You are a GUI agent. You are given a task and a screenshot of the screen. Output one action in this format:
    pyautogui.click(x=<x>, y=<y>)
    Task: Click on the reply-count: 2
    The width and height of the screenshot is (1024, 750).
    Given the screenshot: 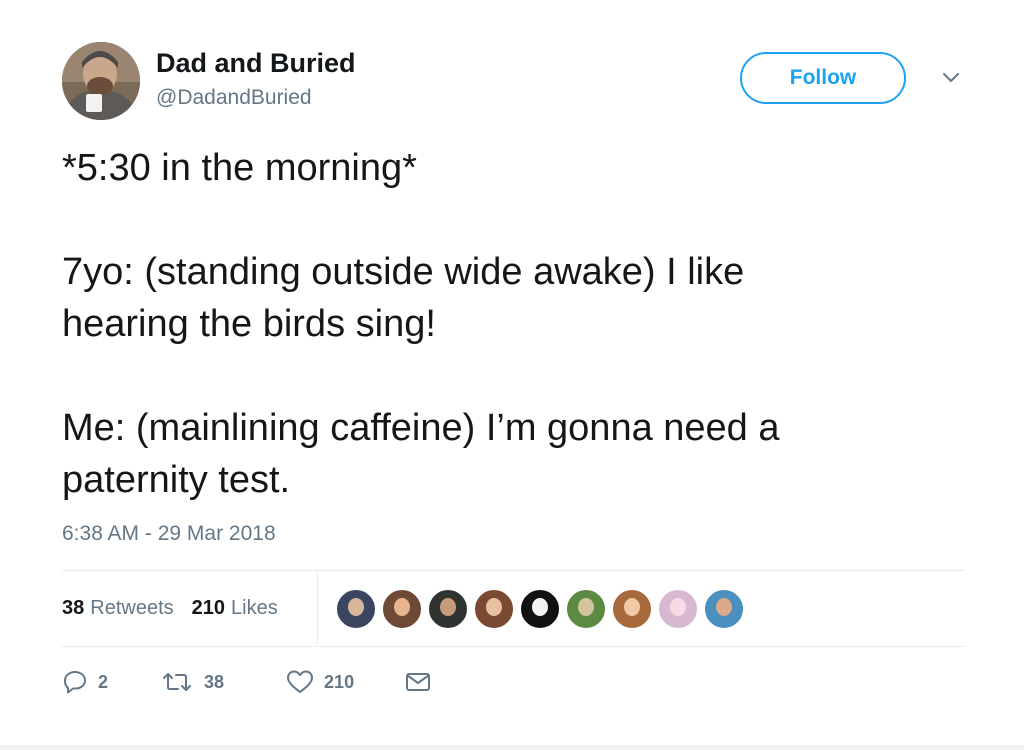 What is the action you would take?
    pyautogui.click(x=103, y=681)
    